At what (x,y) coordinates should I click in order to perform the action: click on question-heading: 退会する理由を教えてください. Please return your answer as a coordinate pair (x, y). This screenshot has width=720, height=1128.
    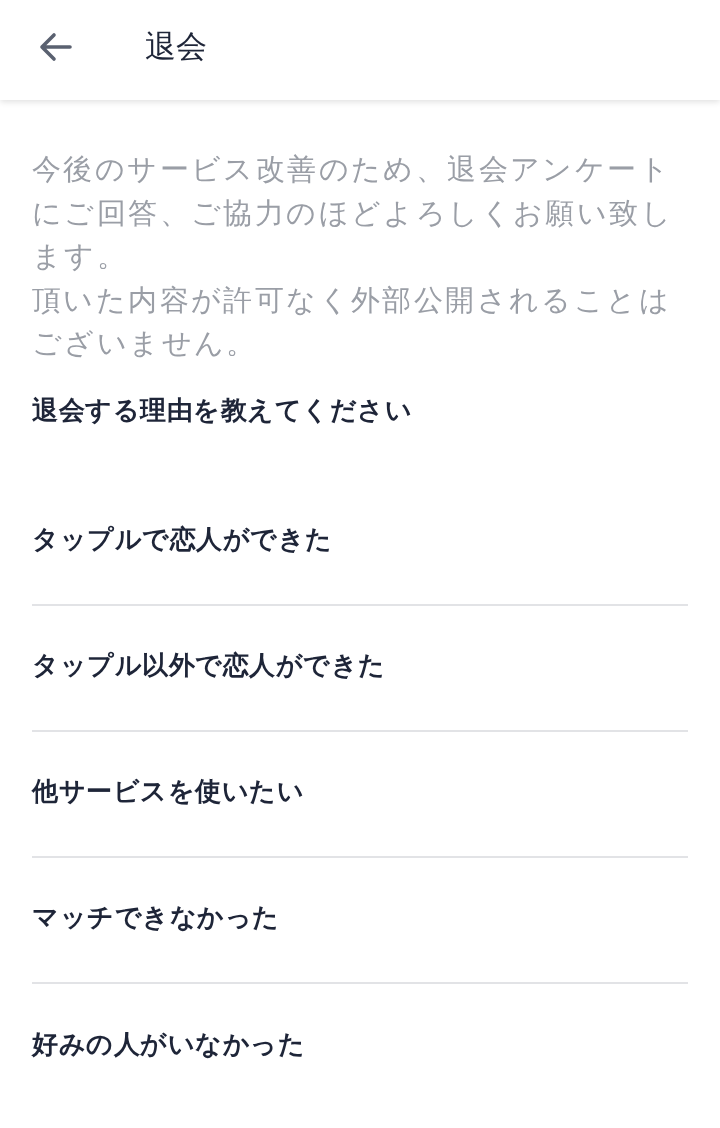
    Looking at the image, I should click on (222, 410).